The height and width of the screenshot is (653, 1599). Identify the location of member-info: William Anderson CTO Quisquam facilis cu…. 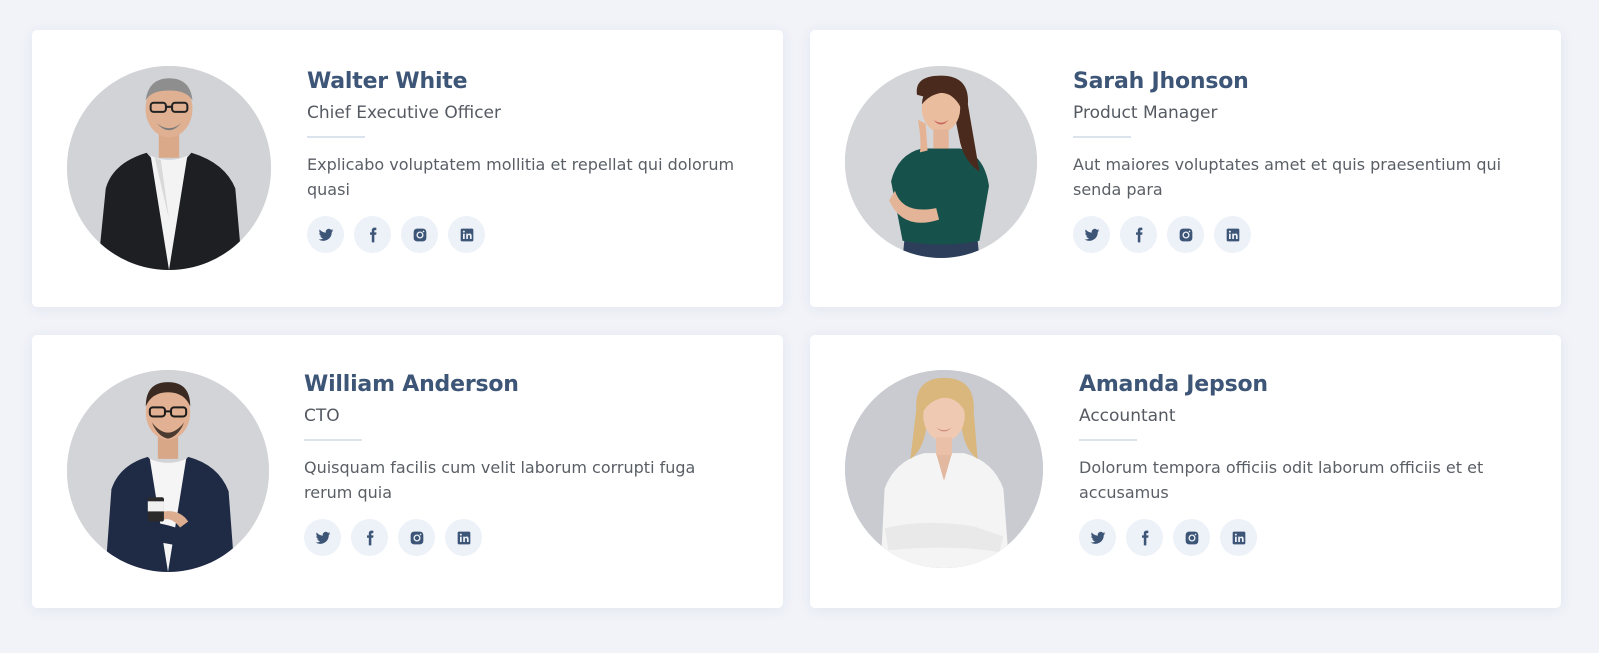
(529, 463).